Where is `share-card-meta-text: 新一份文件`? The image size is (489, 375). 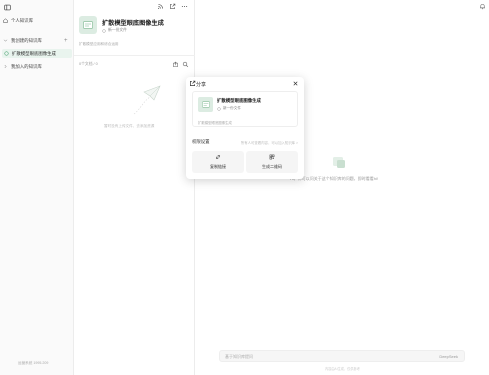 share-card-meta-text: 新一份文件 is located at coordinates (232, 108).